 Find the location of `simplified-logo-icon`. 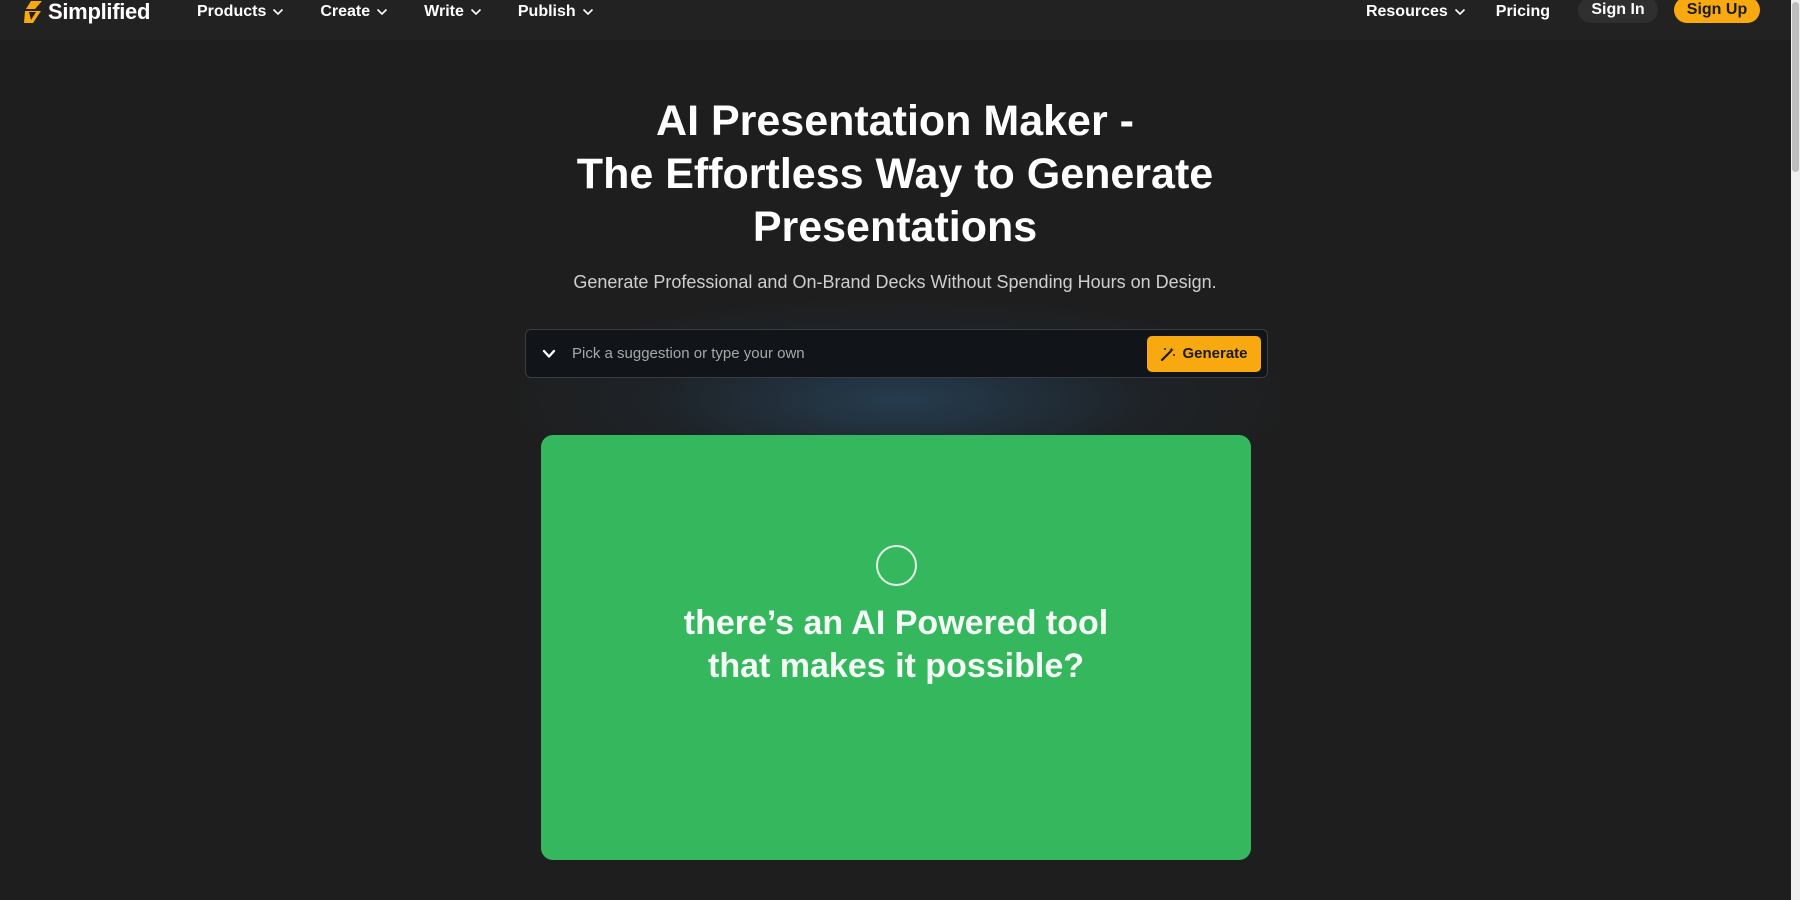

simplified-logo-icon is located at coordinates (33, 12).